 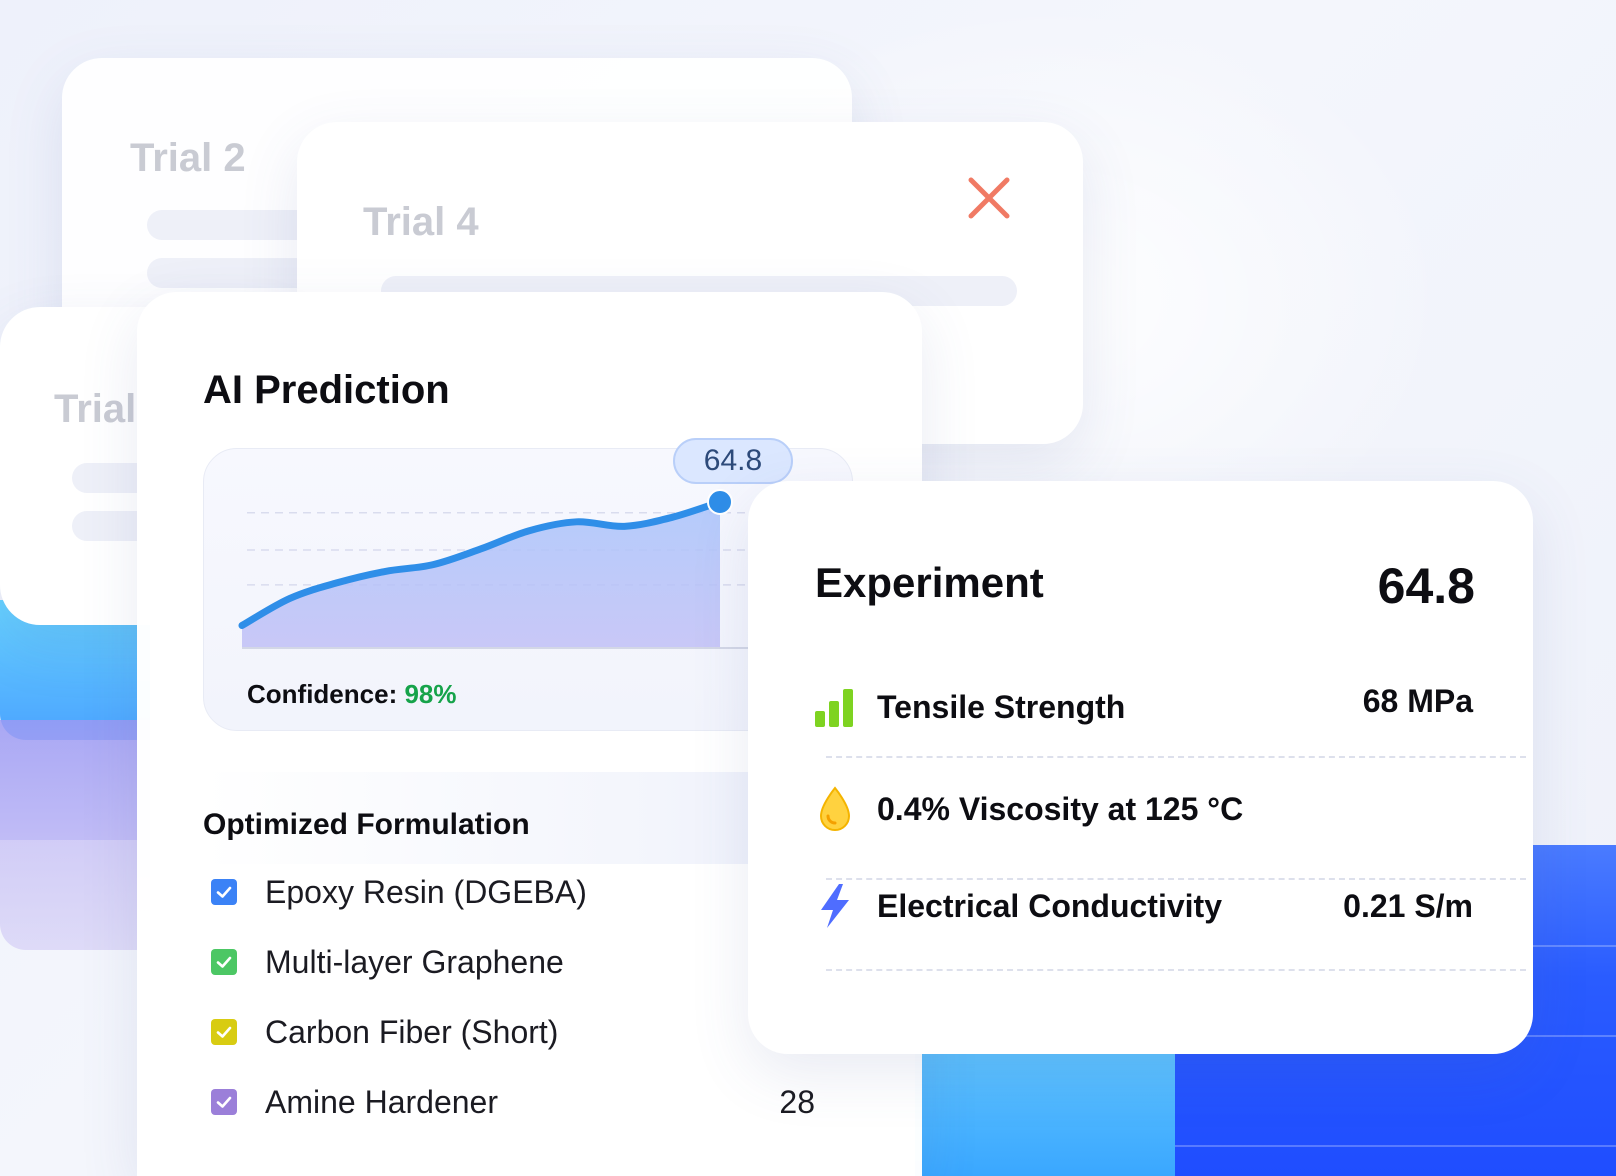 What do you see at coordinates (733, 461) in the screenshot?
I see `peak-value-bubble: 64.8` at bounding box center [733, 461].